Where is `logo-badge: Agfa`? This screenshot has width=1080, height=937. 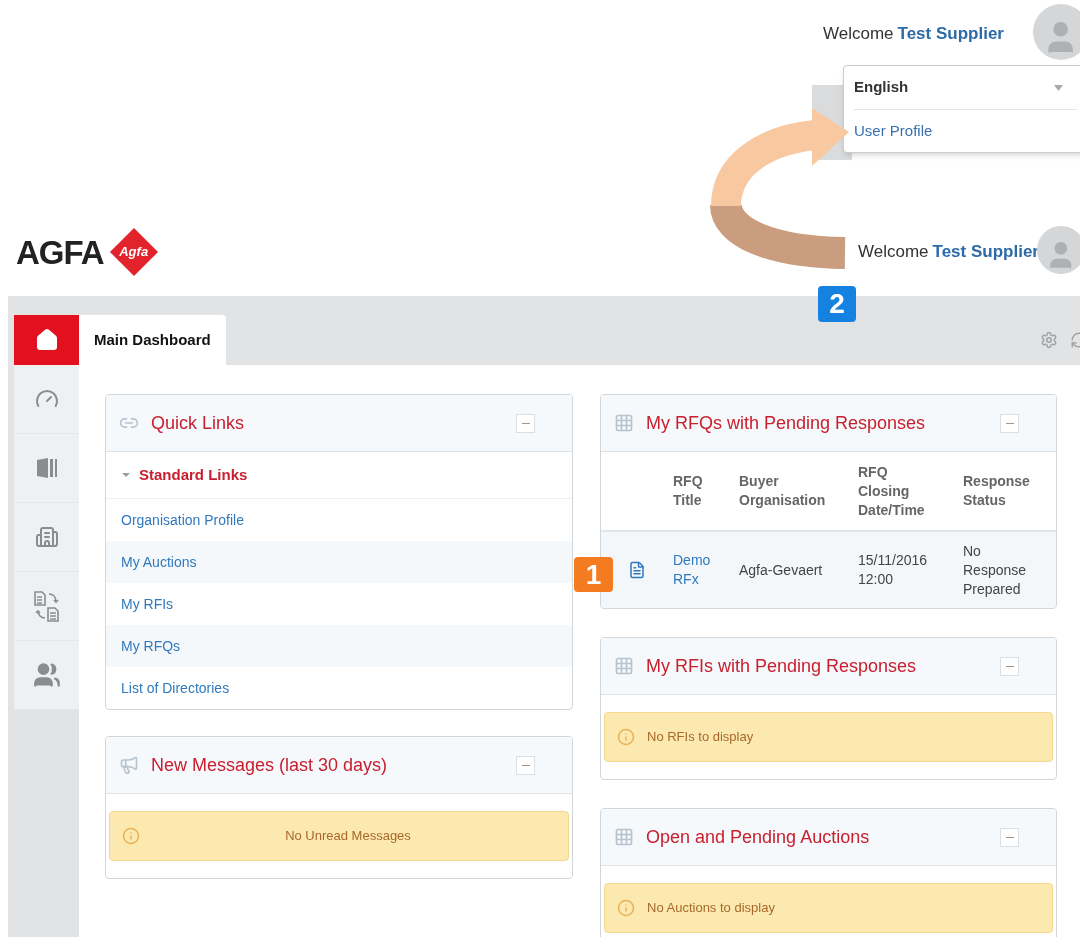 logo-badge: Agfa is located at coordinates (133, 252).